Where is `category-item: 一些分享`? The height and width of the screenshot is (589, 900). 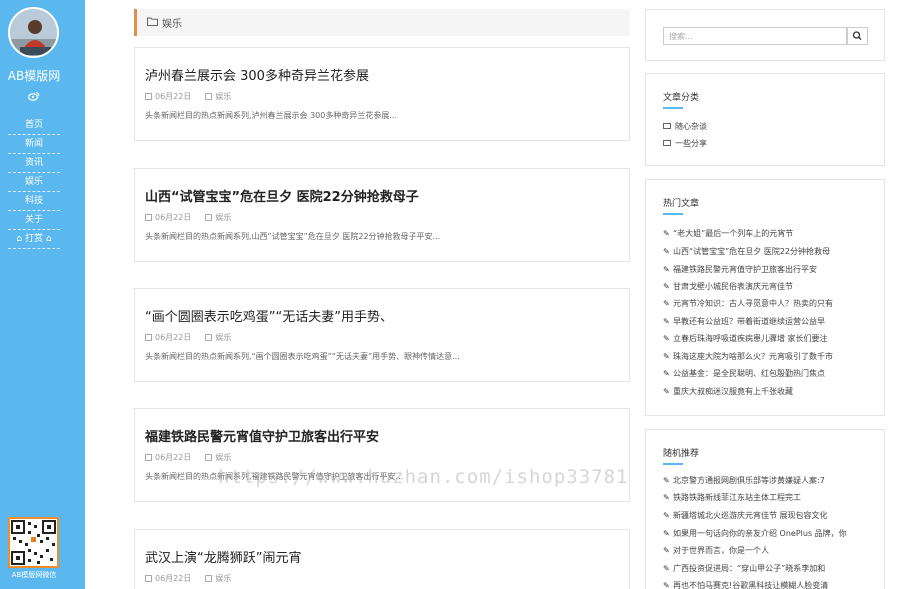 category-item: 一些分享 is located at coordinates (685, 143).